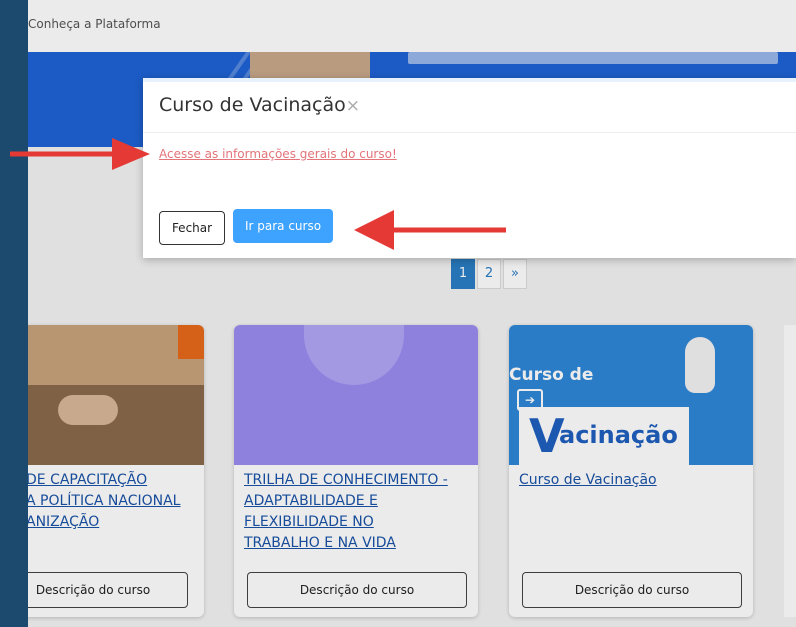 Image resolution: width=796 pixels, height=627 pixels. What do you see at coordinates (353, 106) in the screenshot?
I see `close-icon: ×` at bounding box center [353, 106].